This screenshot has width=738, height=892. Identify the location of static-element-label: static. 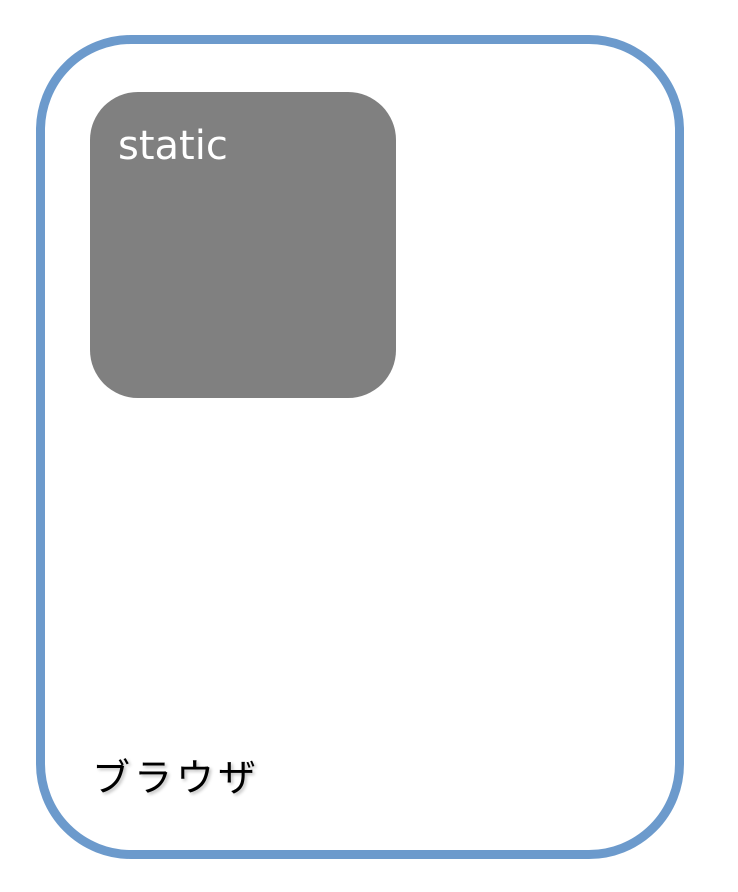
(173, 146).